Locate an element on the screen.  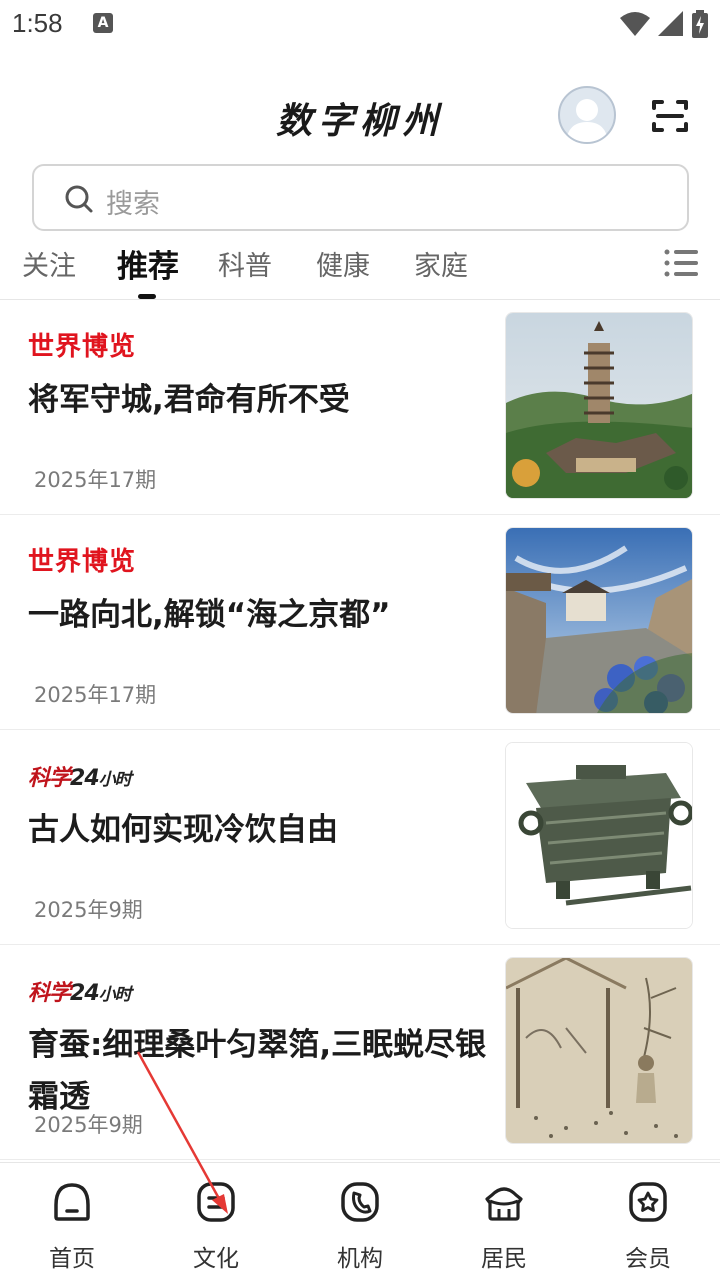
status-icons is located at coordinates (664, 24).